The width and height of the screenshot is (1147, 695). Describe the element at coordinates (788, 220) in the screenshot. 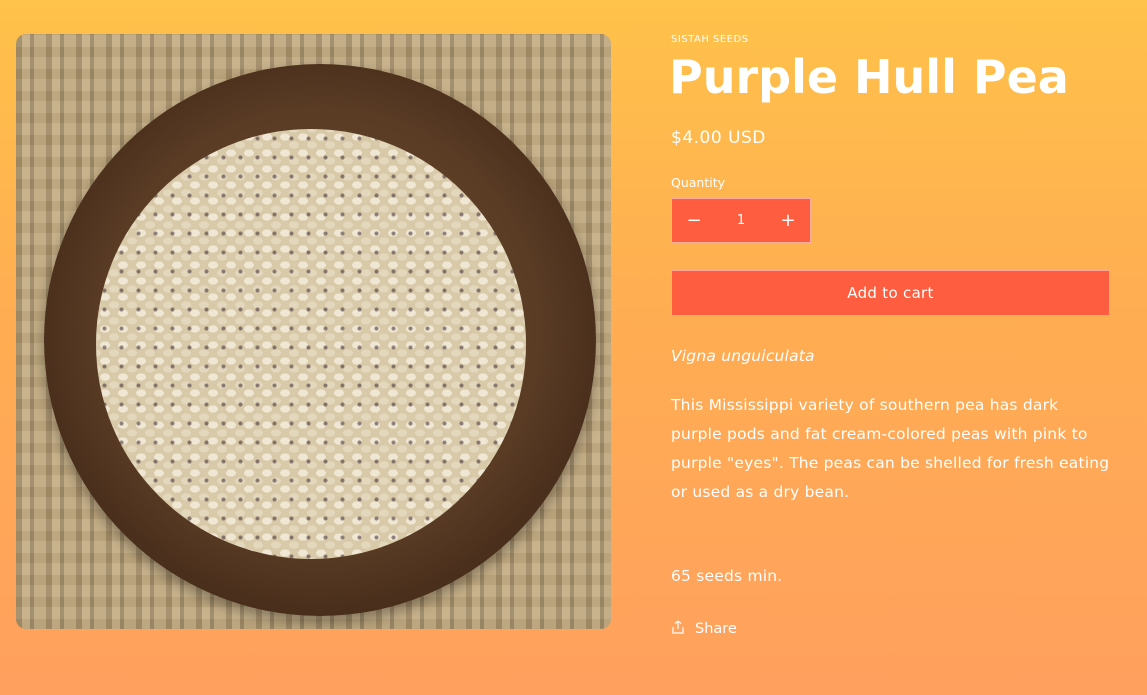

I see `increase-quantity-button: +` at that location.